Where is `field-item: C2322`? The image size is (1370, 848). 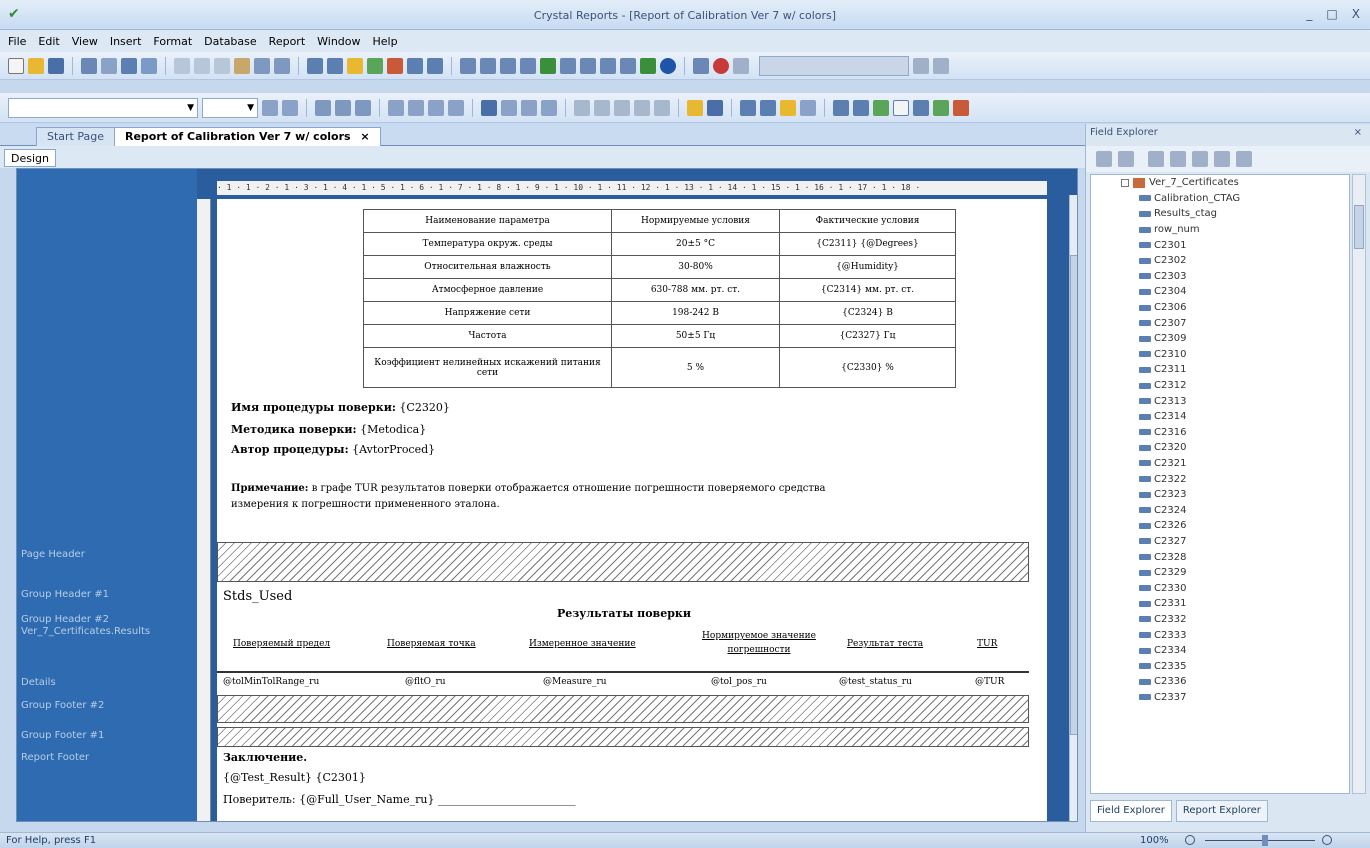 field-item: C2322 is located at coordinates (1220, 479).